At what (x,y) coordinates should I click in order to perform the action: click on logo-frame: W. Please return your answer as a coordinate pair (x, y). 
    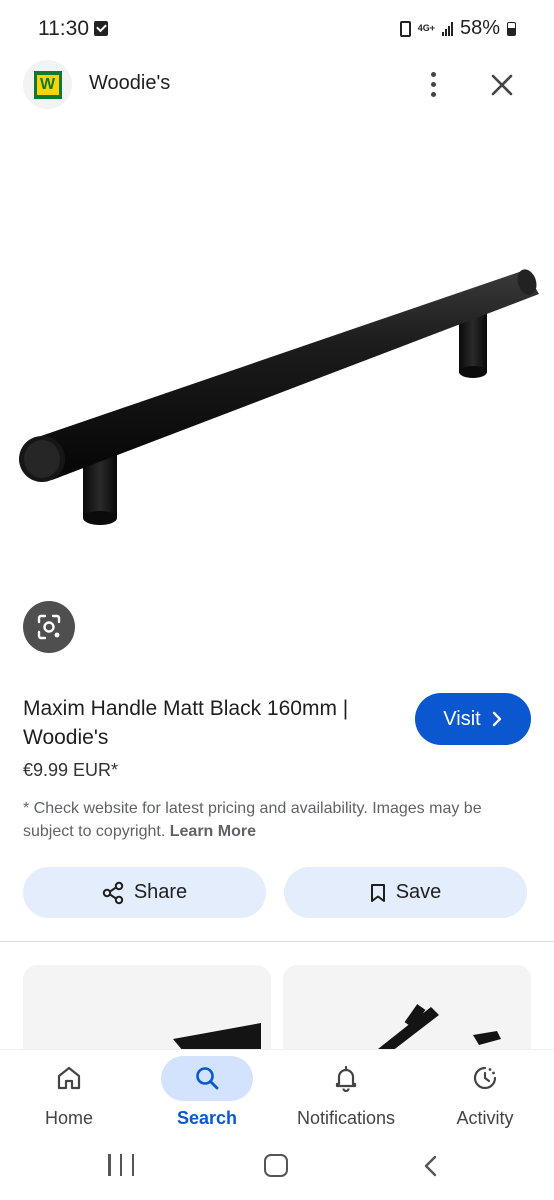
    Looking at the image, I should click on (47, 84).